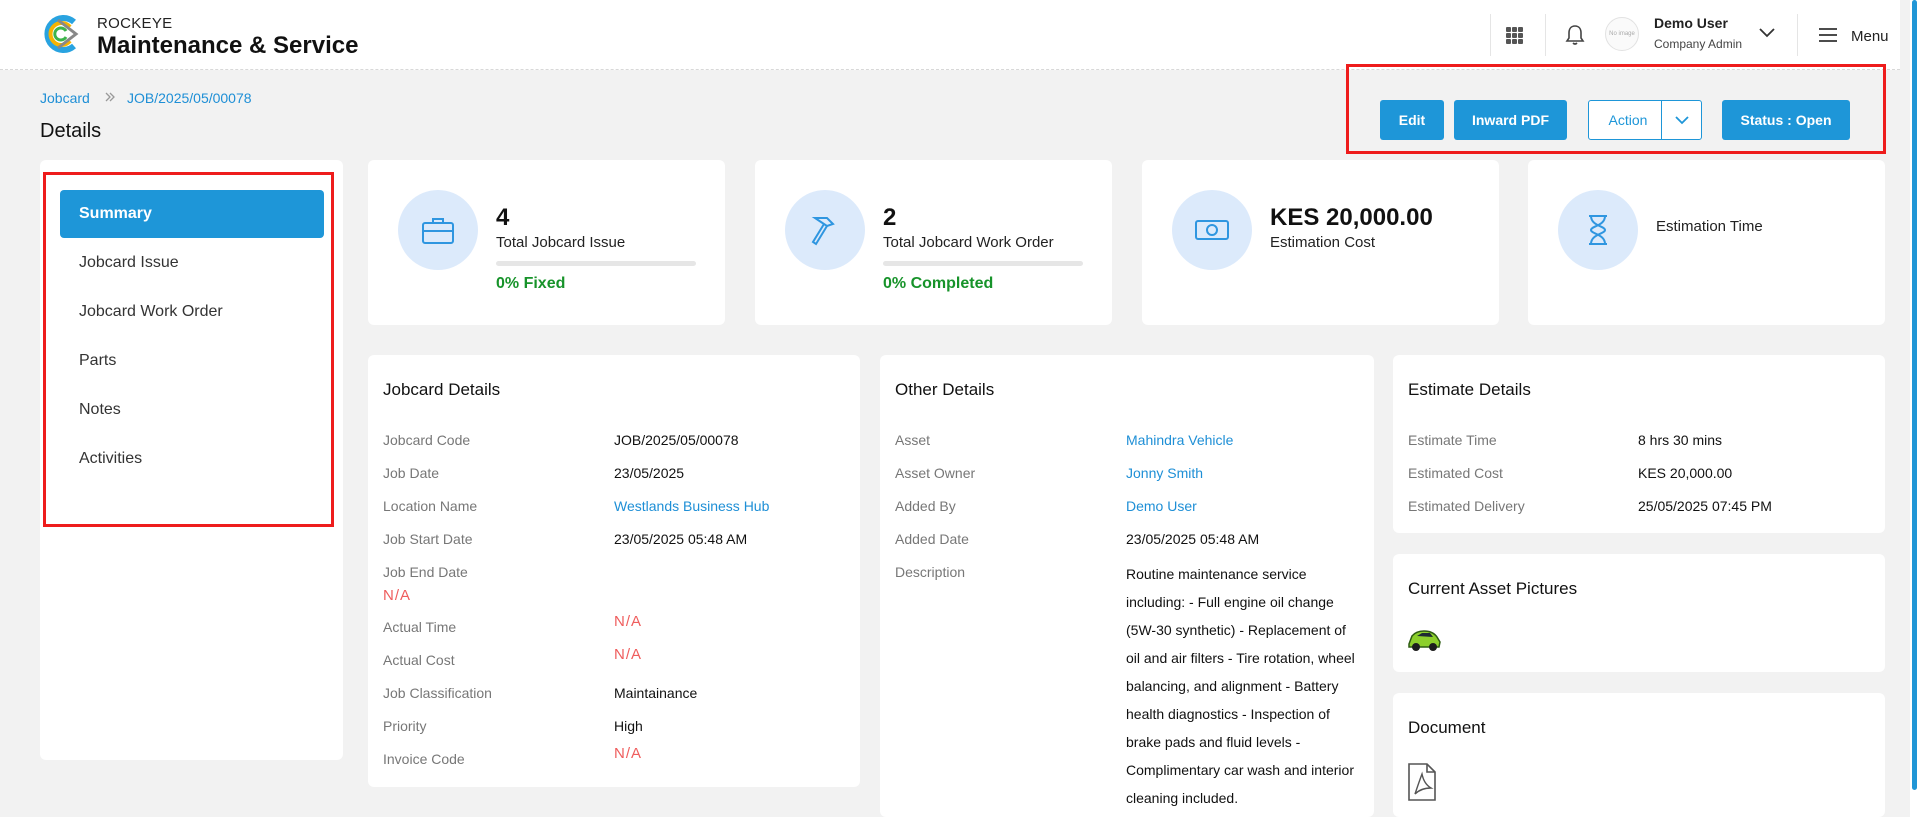 The image size is (1919, 817). What do you see at coordinates (503, 217) in the screenshot?
I see `stat-value: 4` at bounding box center [503, 217].